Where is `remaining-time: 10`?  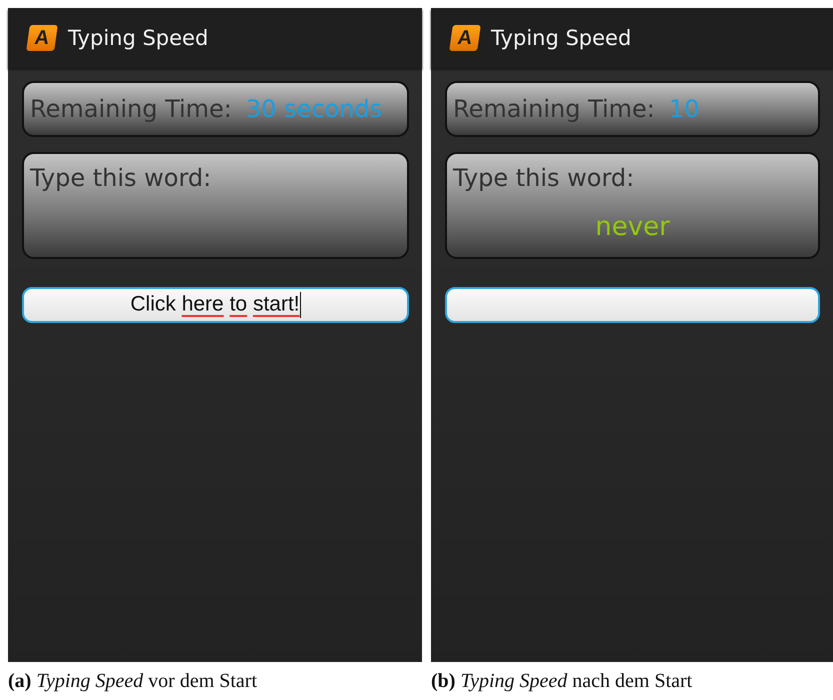
remaining-time: 10 is located at coordinates (684, 109).